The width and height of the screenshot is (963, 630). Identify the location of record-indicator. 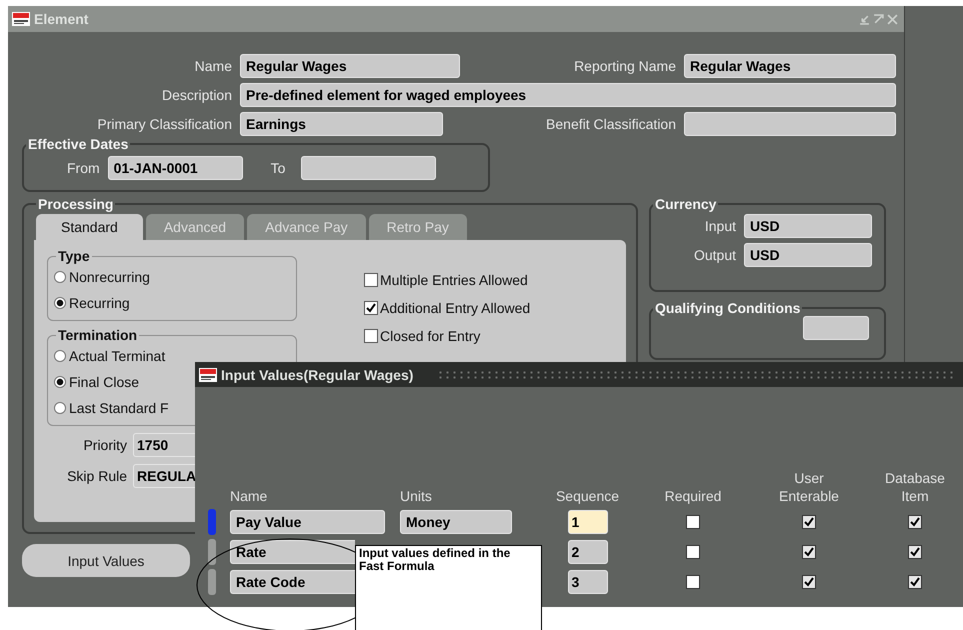
(212, 552).